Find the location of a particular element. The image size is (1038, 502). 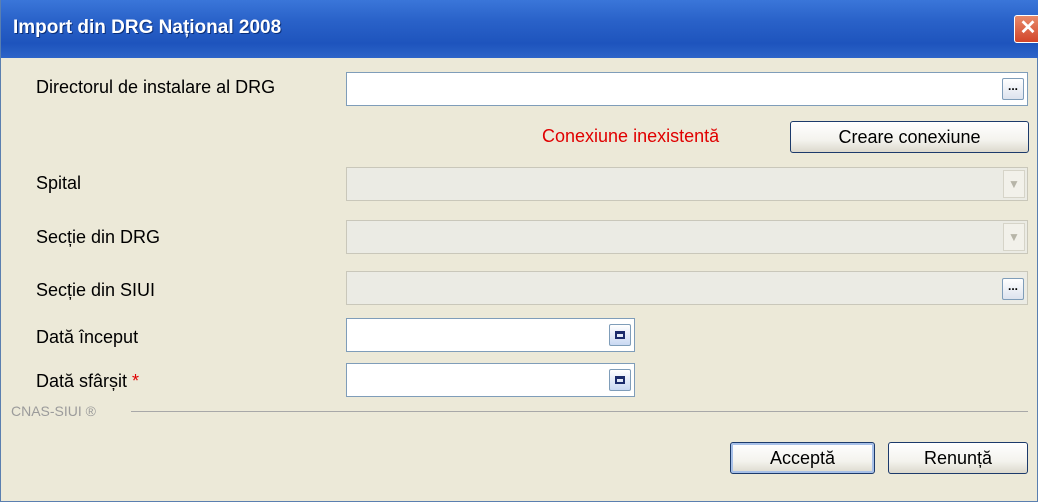

create-connection-button: Creare conexiune is located at coordinates (909, 137).